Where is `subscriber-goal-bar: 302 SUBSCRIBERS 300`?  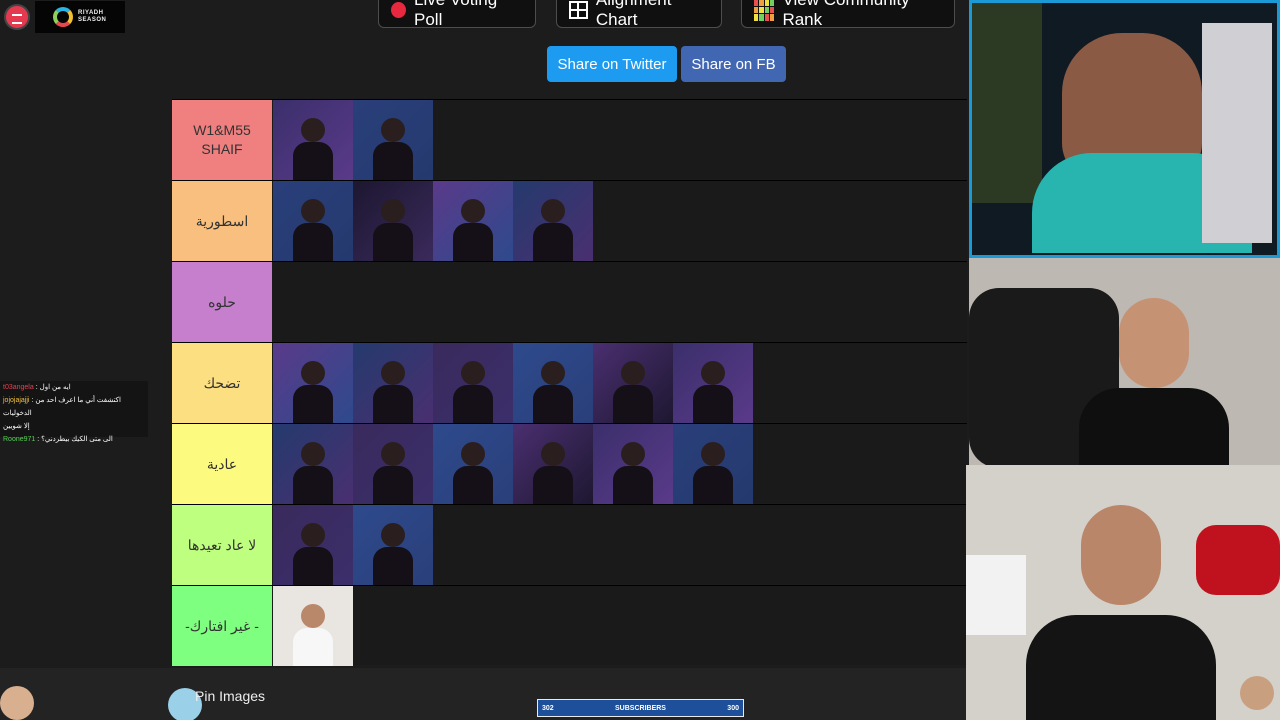
subscriber-goal-bar: 302 SUBSCRIBERS 300 is located at coordinates (640, 708).